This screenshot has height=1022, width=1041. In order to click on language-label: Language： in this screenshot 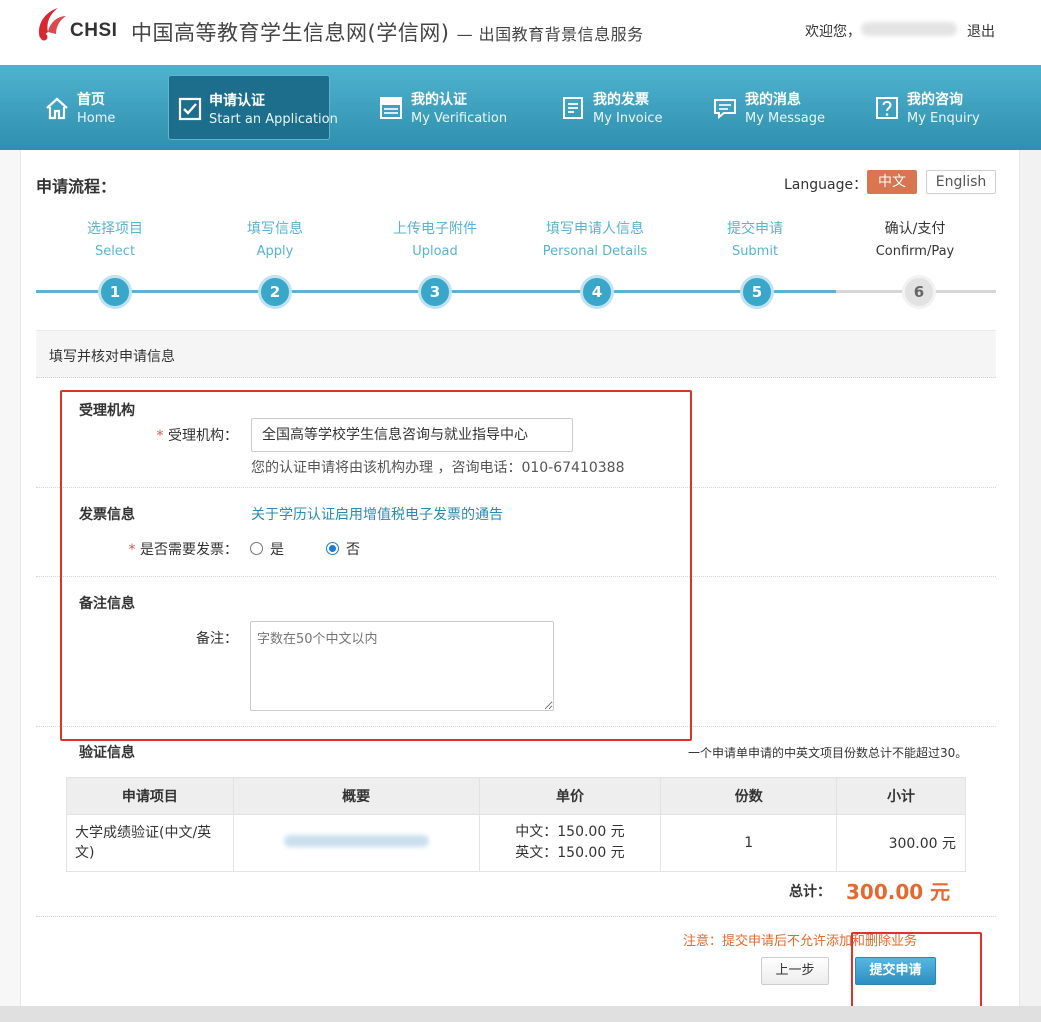, I will do `click(826, 185)`.